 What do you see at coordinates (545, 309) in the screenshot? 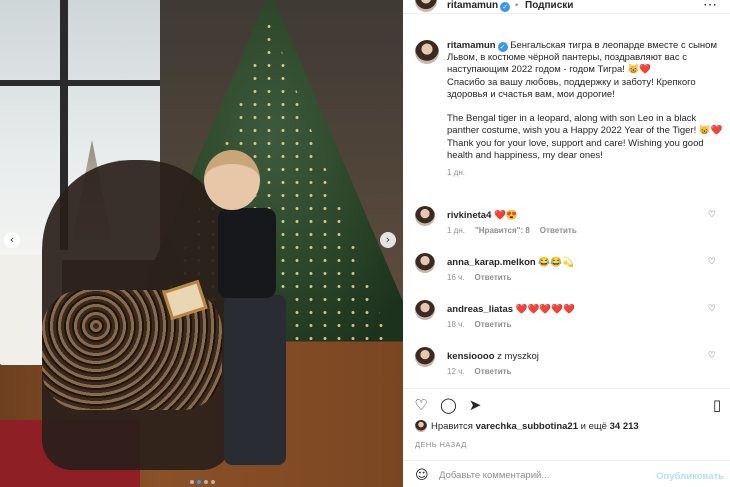
I see `comment-text: ❤️❤️❤️❤️❤️` at bounding box center [545, 309].